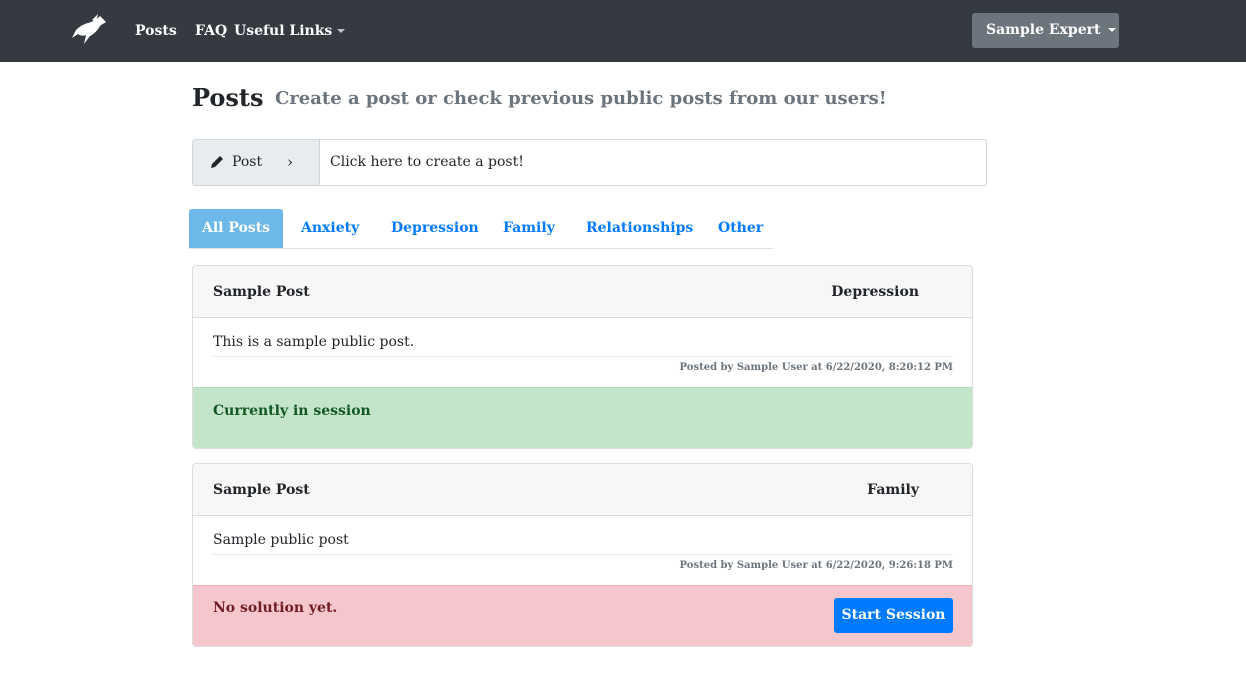  I want to click on tab-family: Family, so click(529, 228).